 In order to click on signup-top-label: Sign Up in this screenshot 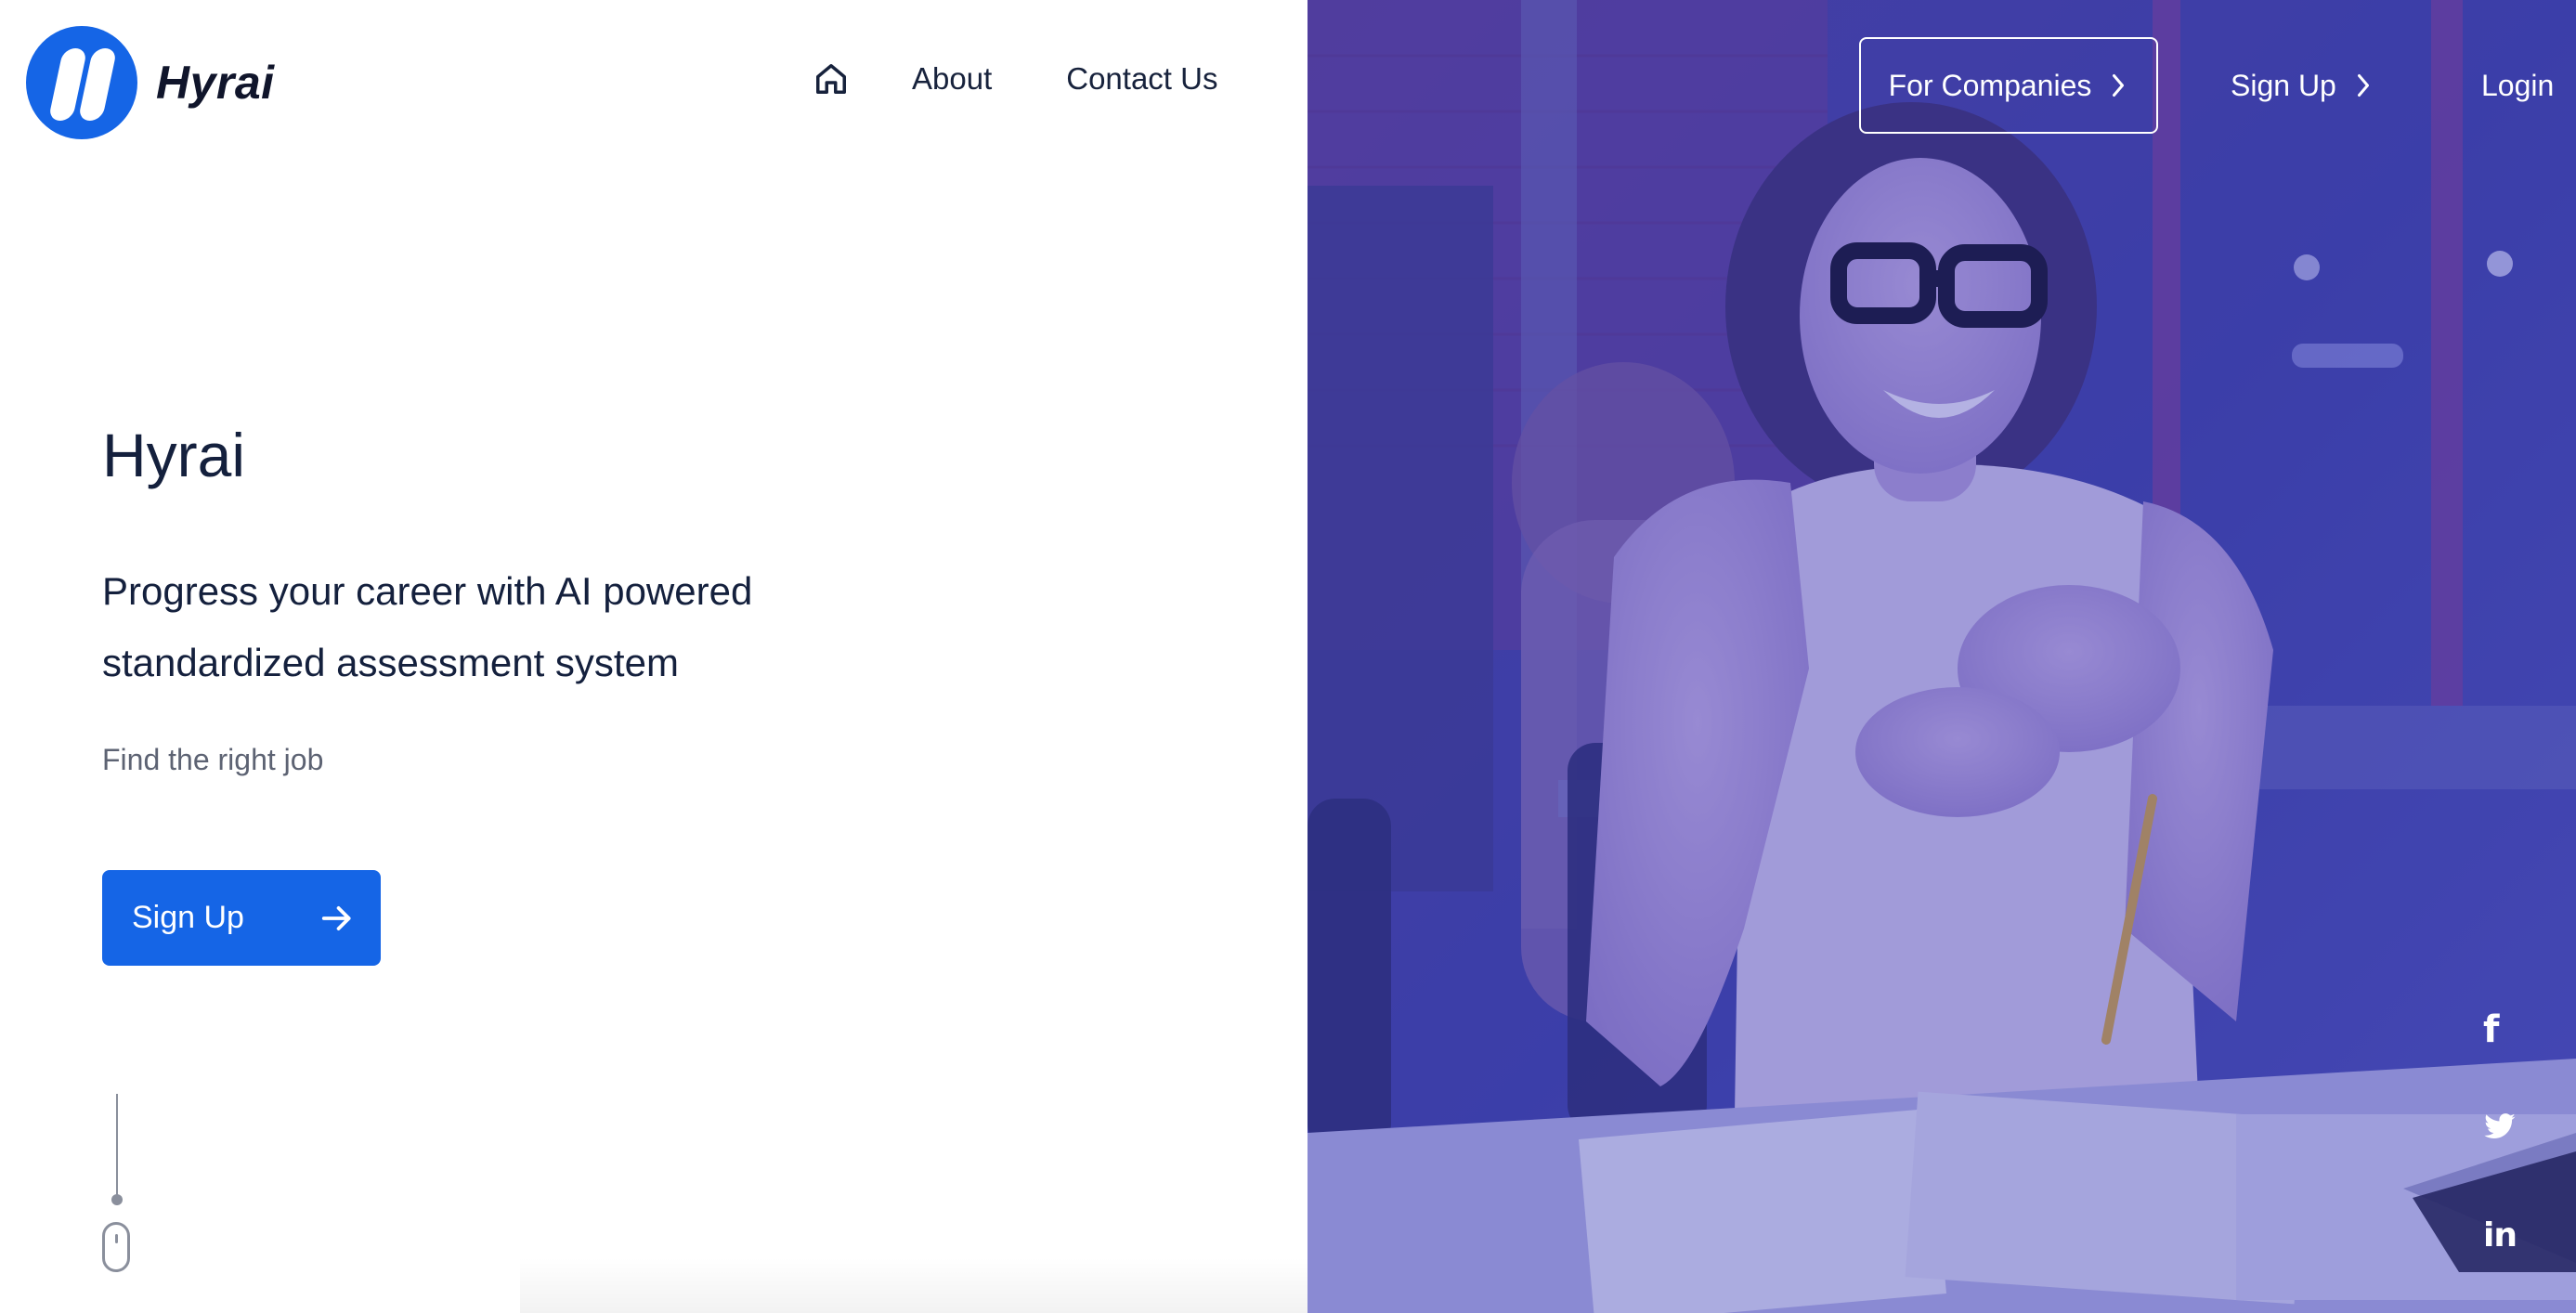, I will do `click(2283, 85)`.